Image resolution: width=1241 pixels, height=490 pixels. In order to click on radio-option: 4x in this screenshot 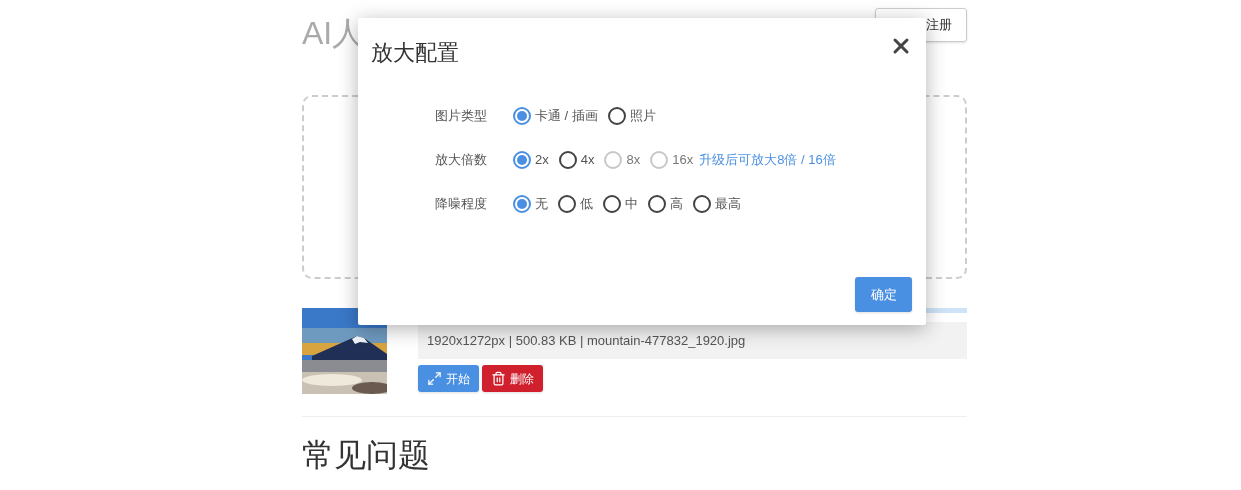, I will do `click(576, 160)`.